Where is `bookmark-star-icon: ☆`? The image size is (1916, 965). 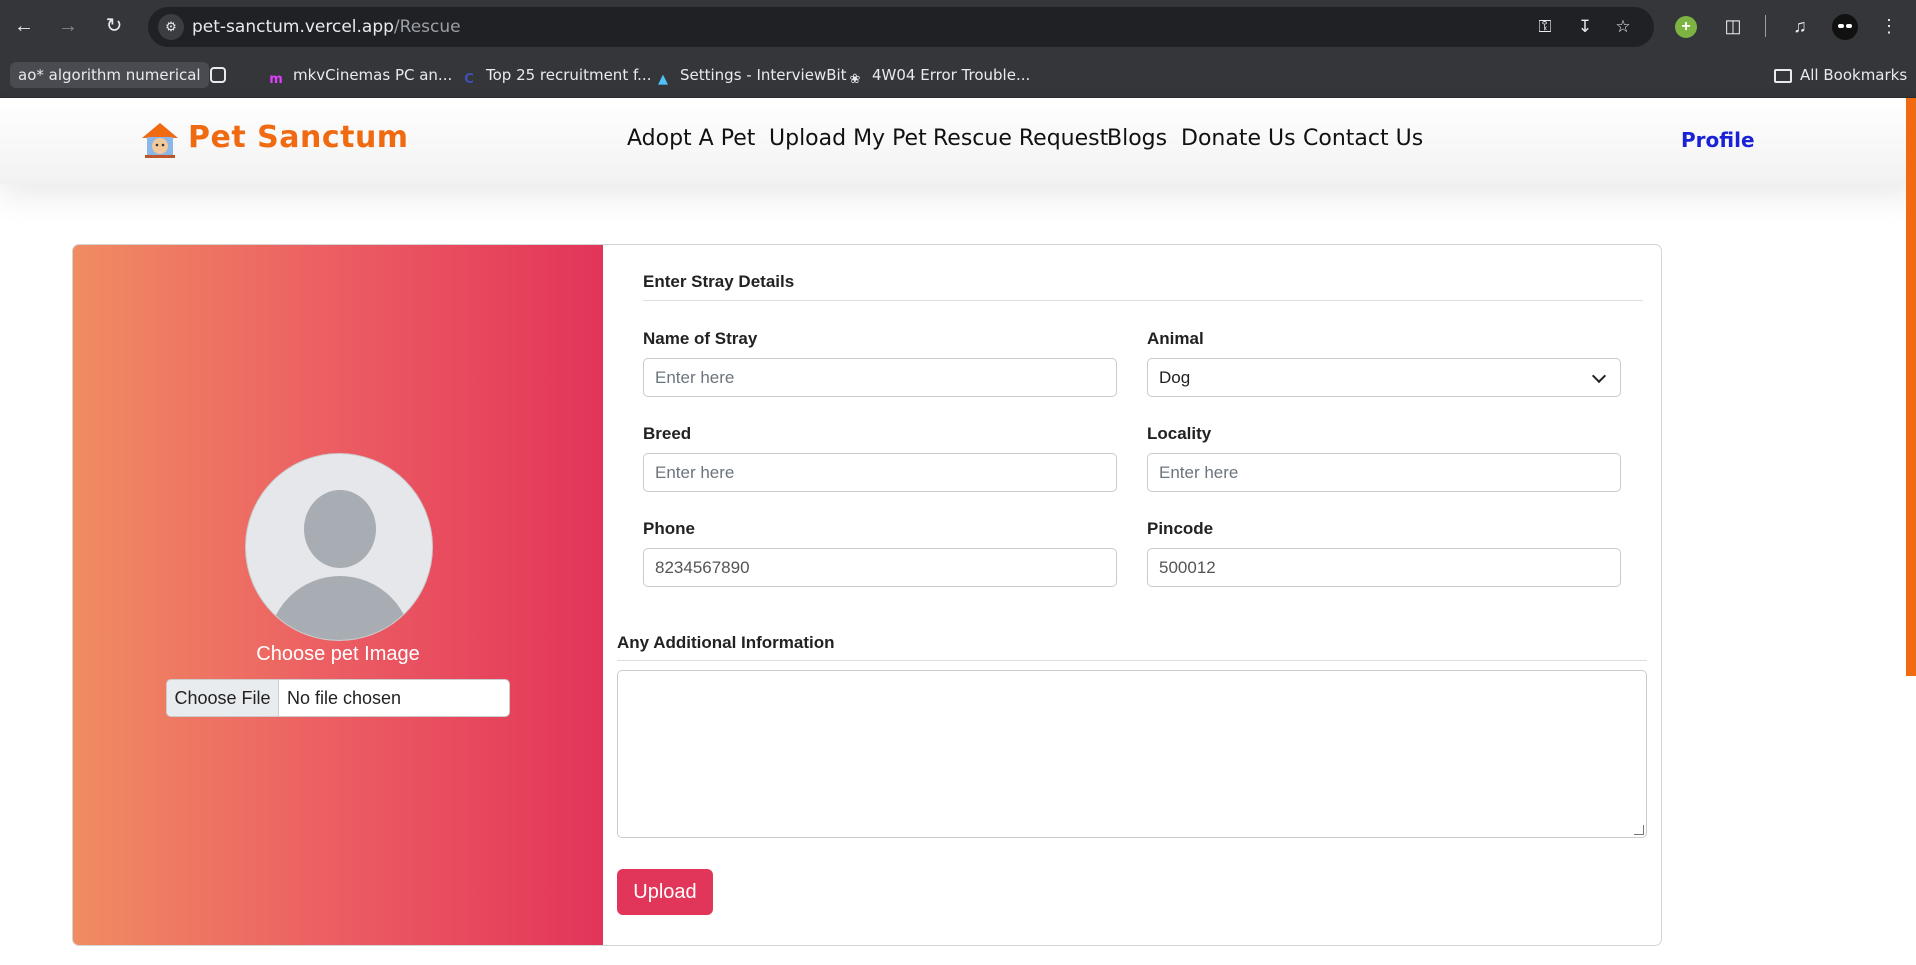
bookmark-star-icon: ☆ is located at coordinates (1623, 27).